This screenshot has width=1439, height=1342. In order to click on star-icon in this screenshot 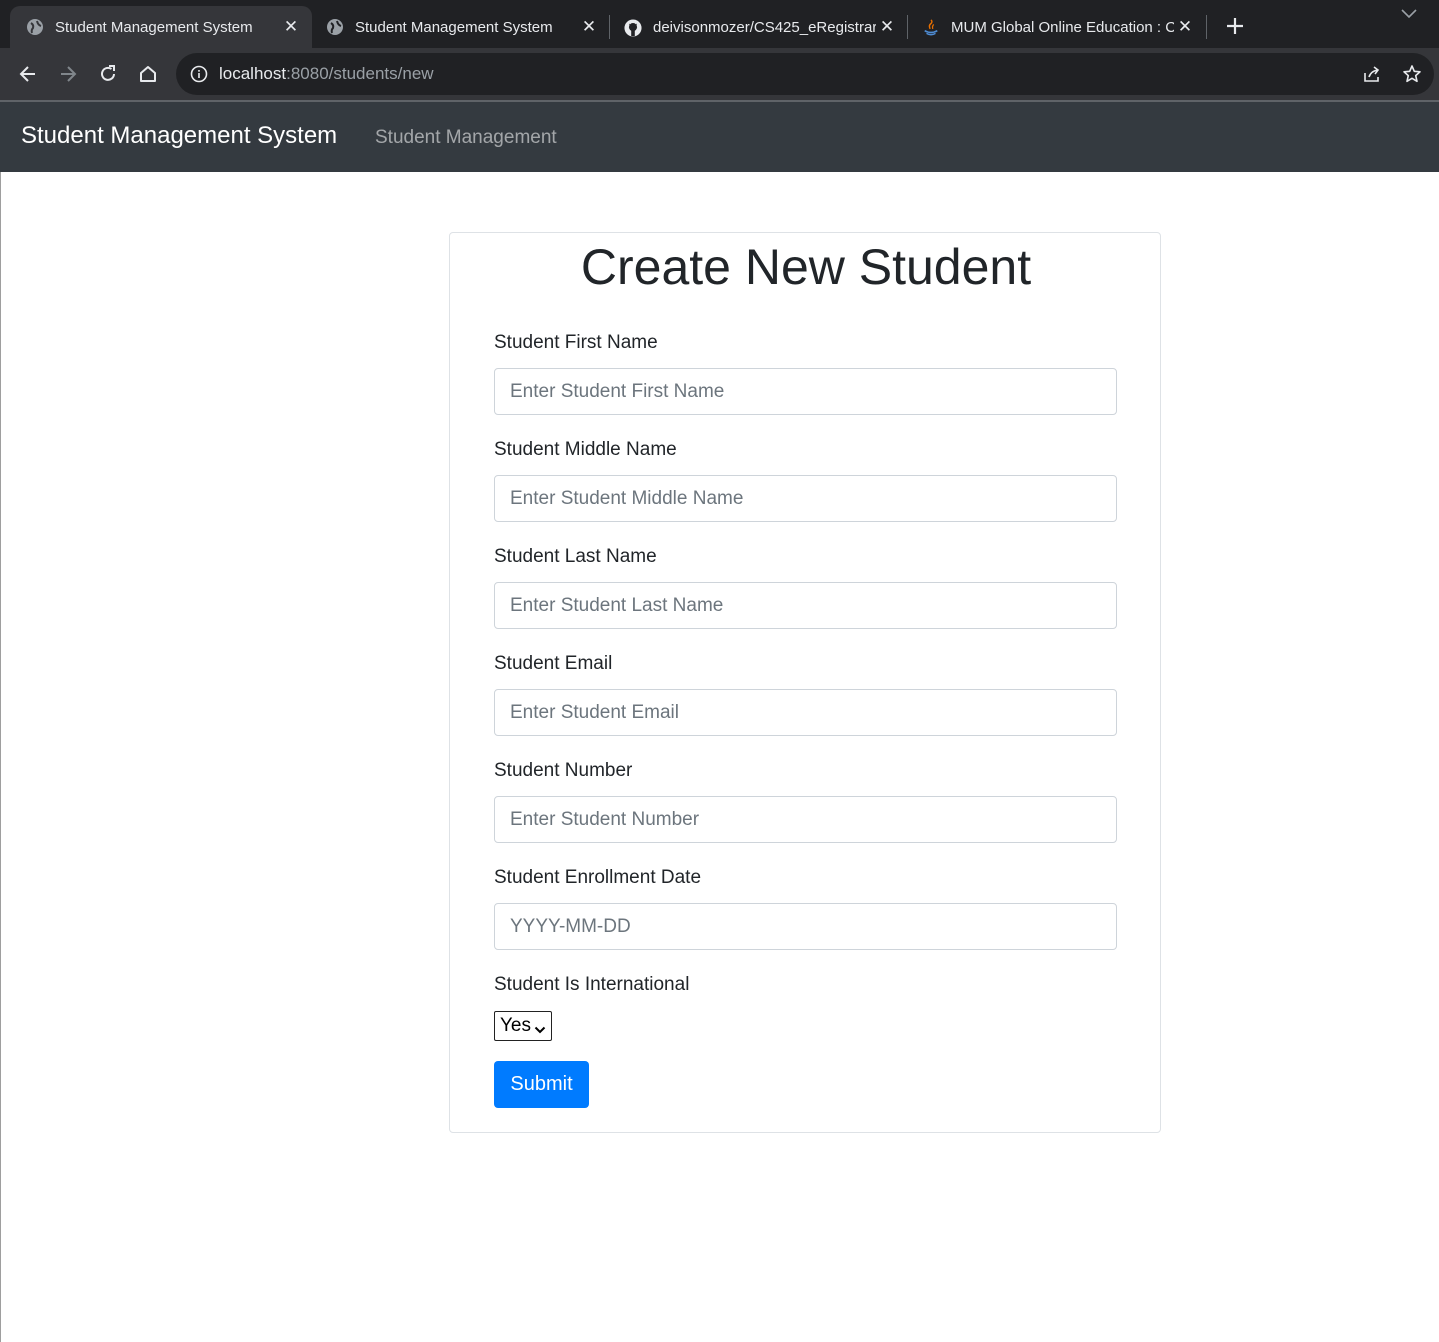, I will do `click(1412, 74)`.